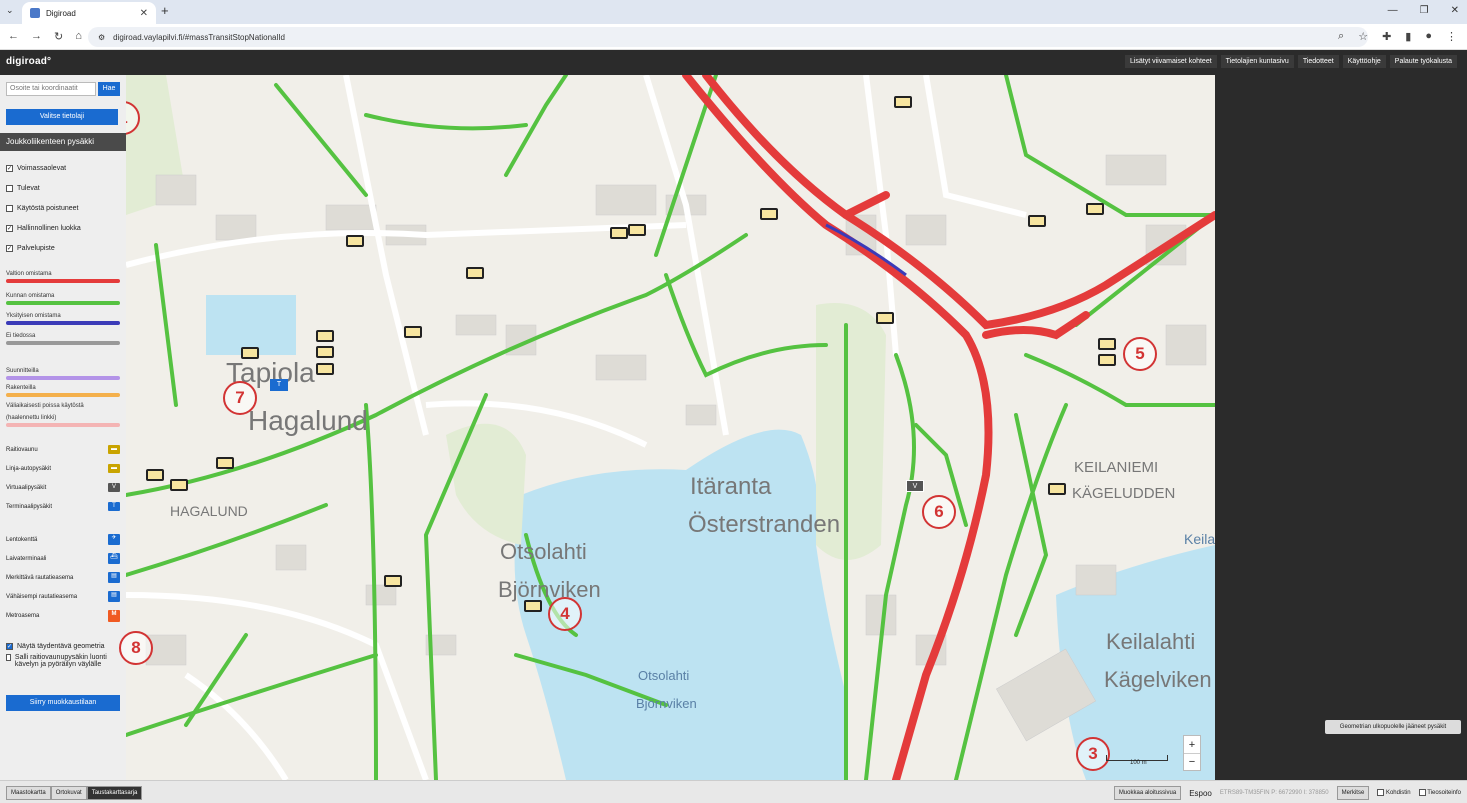 Image resolution: width=1467 pixels, height=803 pixels. What do you see at coordinates (114, 596) in the screenshot?
I see `railway-minor-icon: ▤` at bounding box center [114, 596].